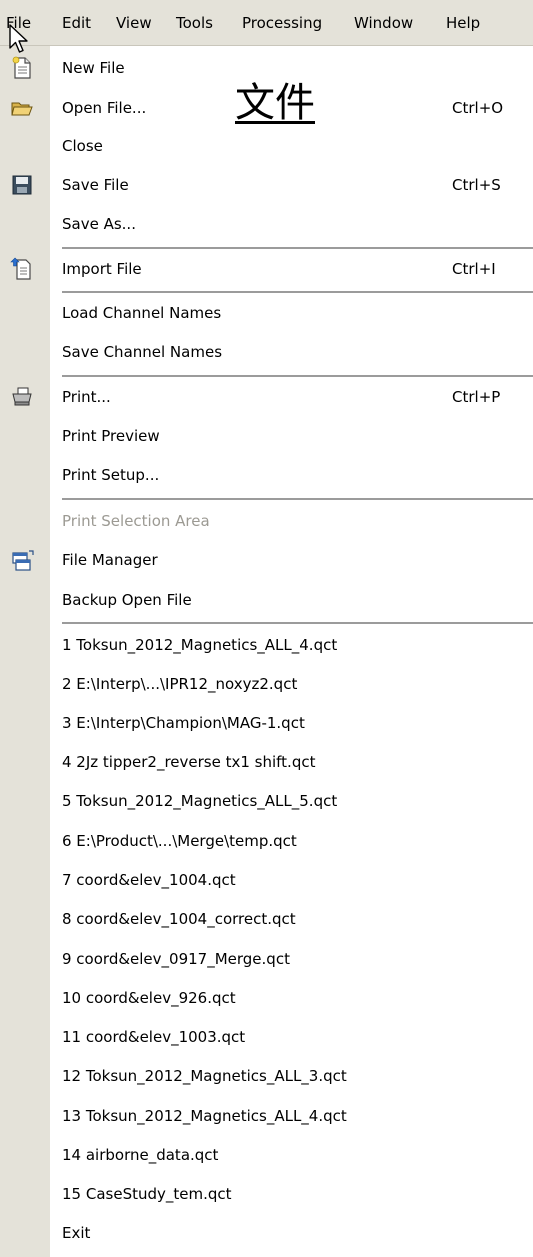 This screenshot has width=533, height=1257. What do you see at coordinates (142, 313) in the screenshot?
I see `menu-item-label: Load Channel Names` at bounding box center [142, 313].